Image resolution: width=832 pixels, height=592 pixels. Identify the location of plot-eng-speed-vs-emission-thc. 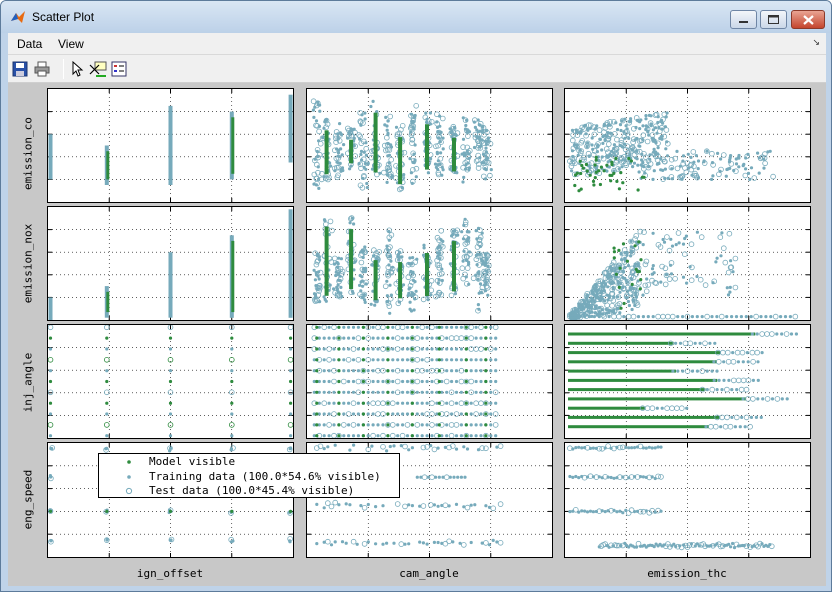
(687, 500).